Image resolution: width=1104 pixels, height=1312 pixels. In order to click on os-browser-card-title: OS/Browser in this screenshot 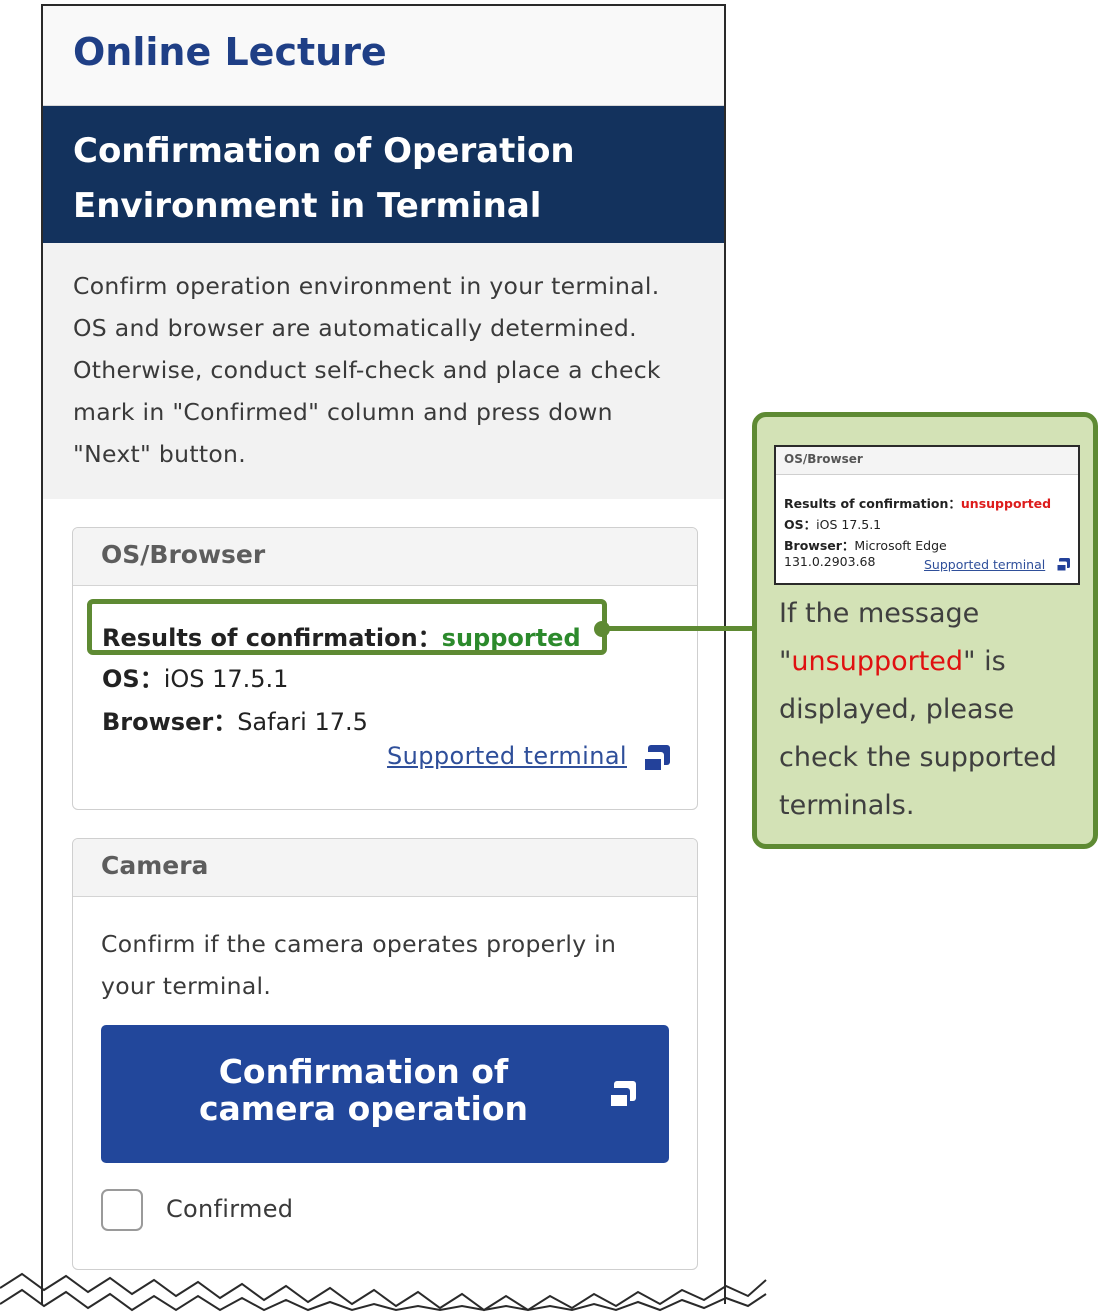, I will do `click(183, 554)`.